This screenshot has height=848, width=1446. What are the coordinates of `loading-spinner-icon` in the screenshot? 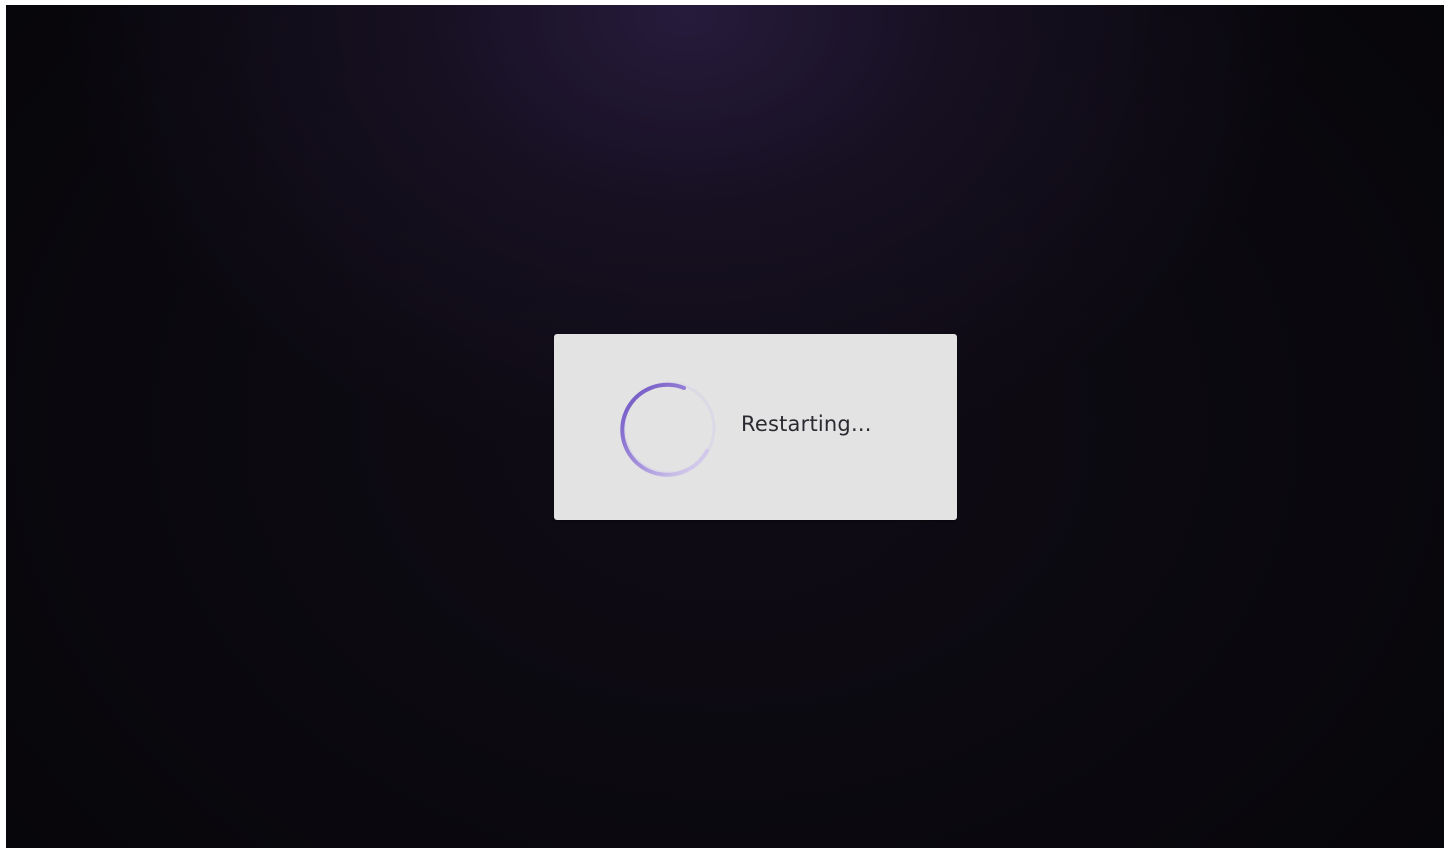 It's located at (668, 429).